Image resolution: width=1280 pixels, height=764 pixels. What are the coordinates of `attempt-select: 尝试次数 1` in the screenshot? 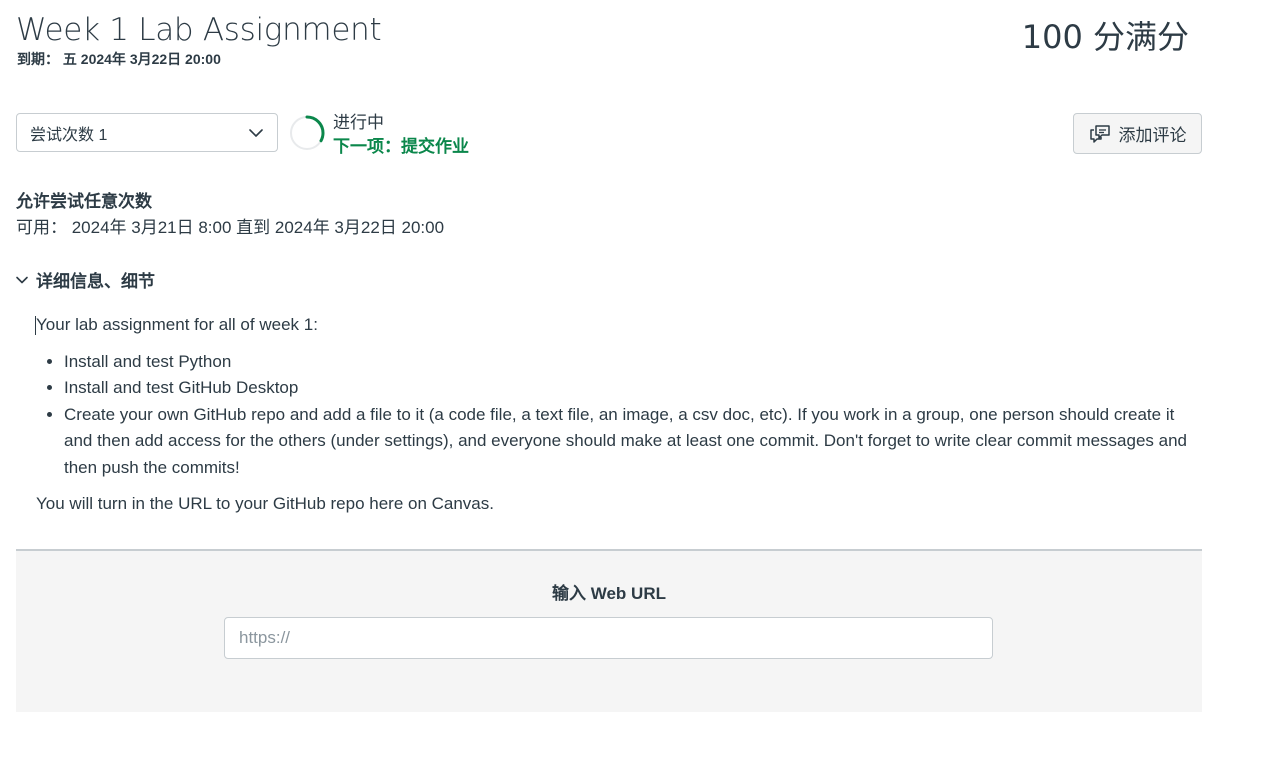 It's located at (147, 132).